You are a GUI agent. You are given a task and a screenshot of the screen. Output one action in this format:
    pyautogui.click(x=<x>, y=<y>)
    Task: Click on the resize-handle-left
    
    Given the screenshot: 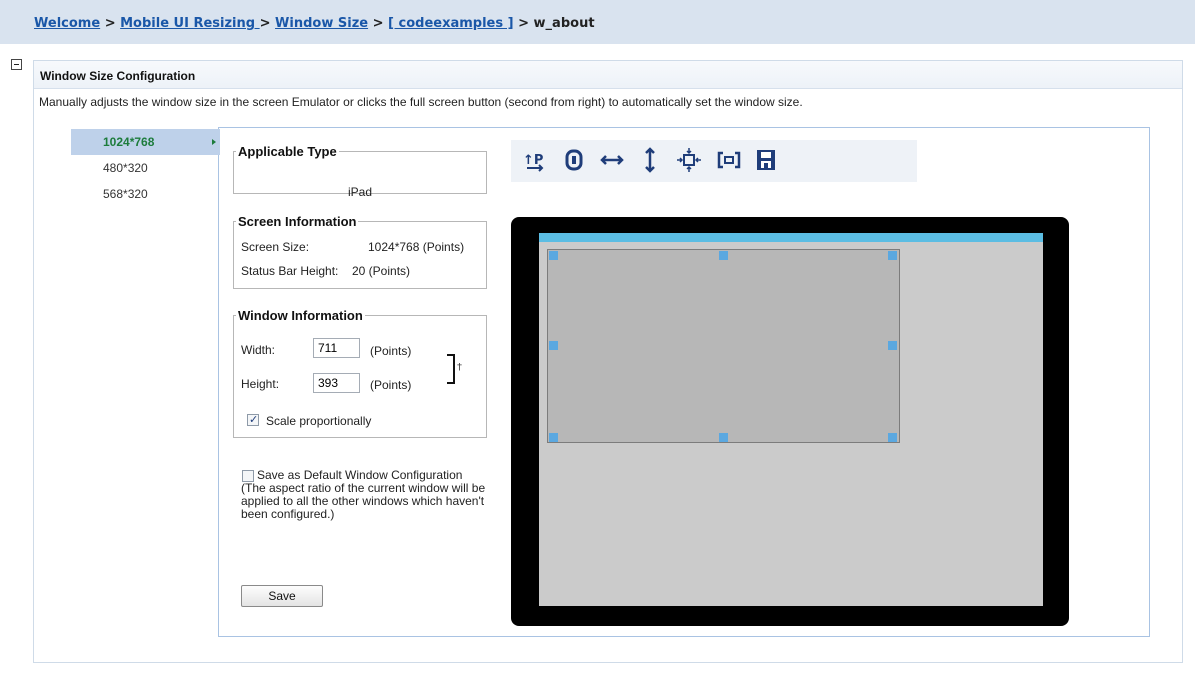 What is the action you would take?
    pyautogui.click(x=553, y=345)
    